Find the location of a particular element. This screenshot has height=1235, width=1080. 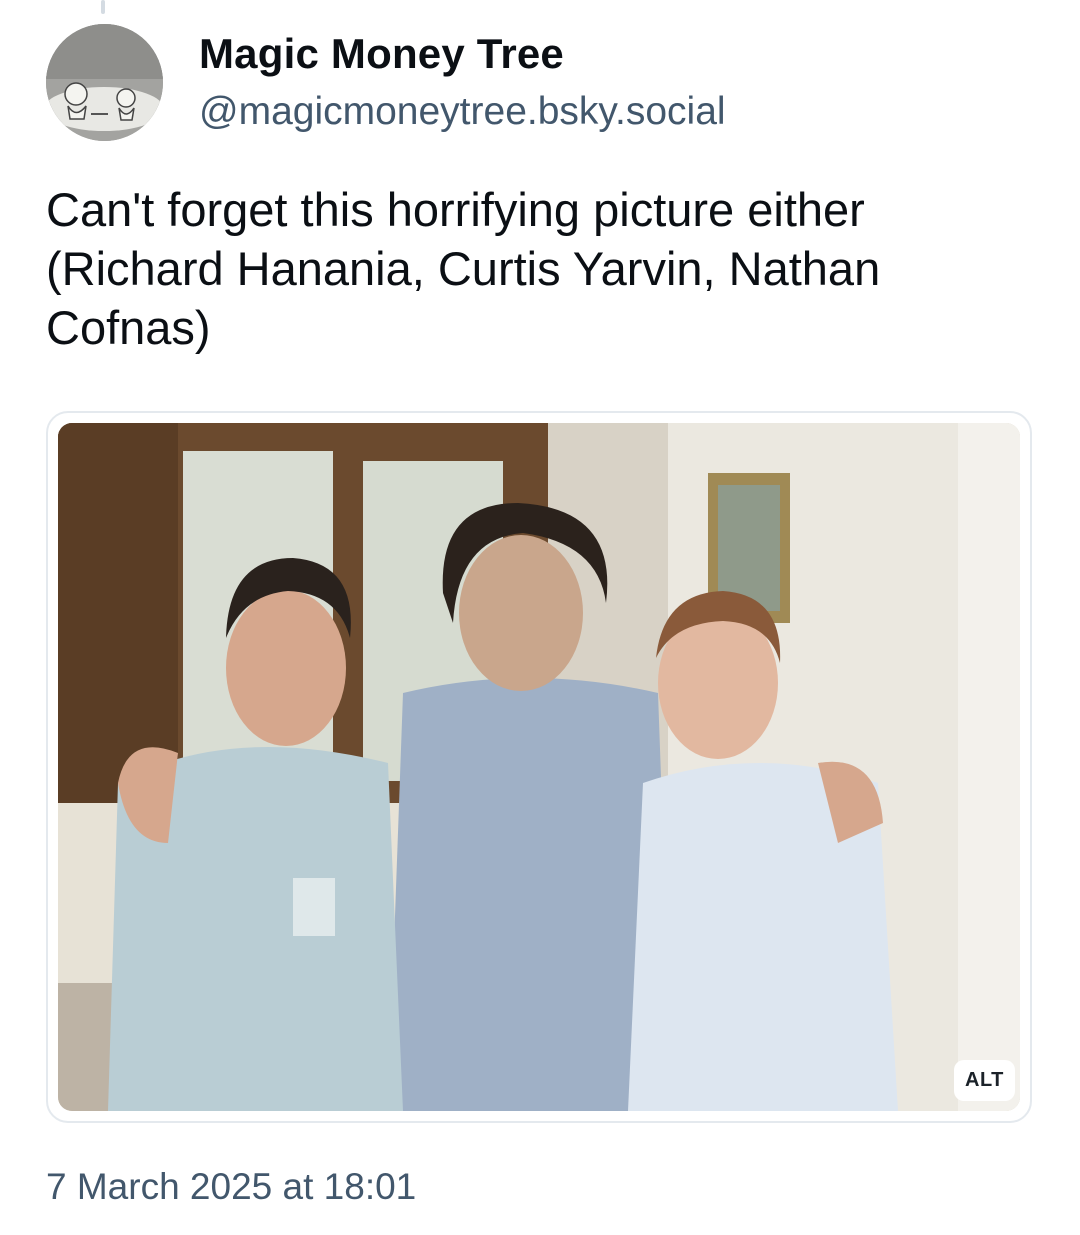

alt-text-badge: ALT is located at coordinates (984, 1080).